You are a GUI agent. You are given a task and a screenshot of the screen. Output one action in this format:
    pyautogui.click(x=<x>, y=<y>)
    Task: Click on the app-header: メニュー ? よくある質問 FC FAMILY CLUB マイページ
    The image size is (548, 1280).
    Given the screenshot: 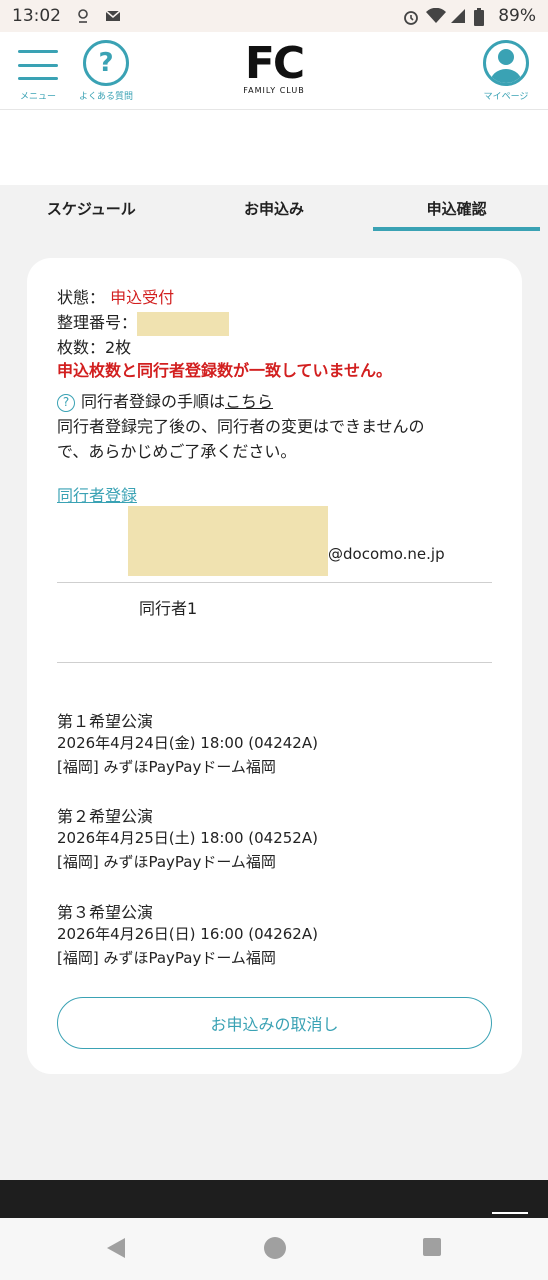 What is the action you would take?
    pyautogui.click(x=274, y=71)
    